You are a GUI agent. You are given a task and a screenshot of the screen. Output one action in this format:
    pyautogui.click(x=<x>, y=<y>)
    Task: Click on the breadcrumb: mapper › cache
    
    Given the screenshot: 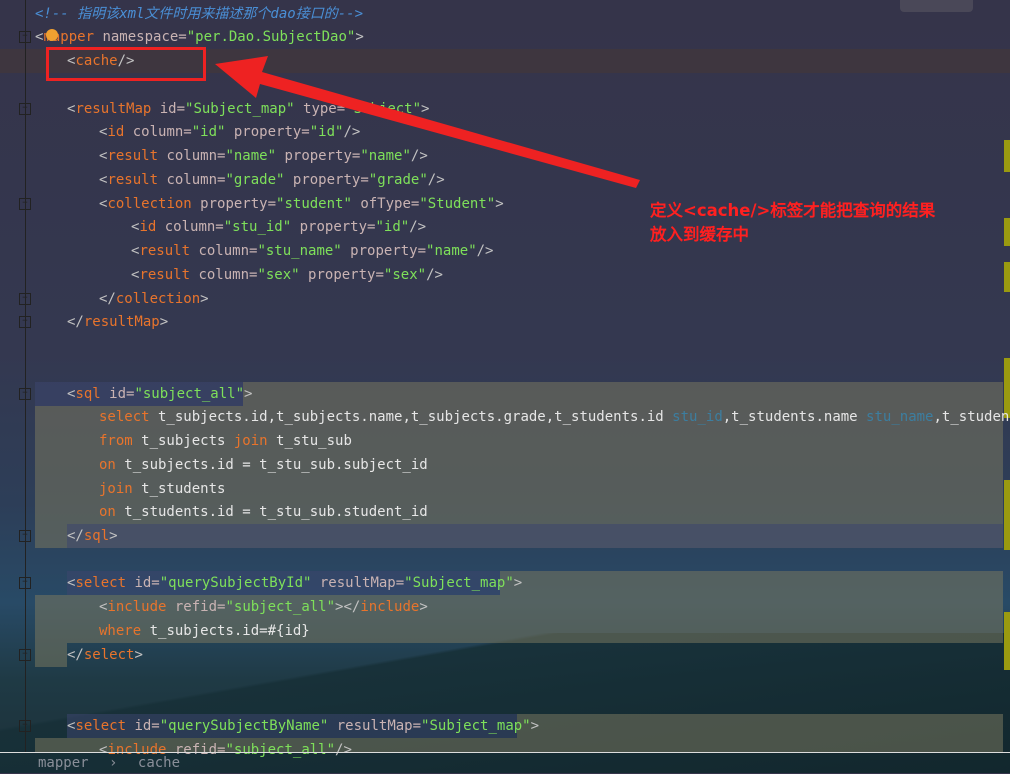 What is the action you would take?
    pyautogui.click(x=505, y=763)
    